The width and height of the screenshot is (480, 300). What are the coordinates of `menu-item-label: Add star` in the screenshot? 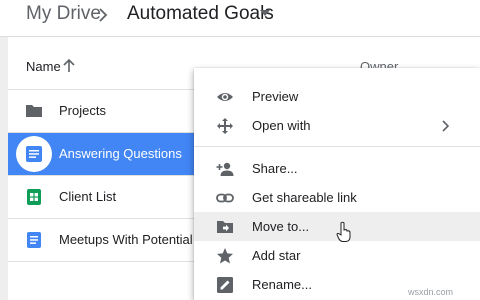 It's located at (276, 255).